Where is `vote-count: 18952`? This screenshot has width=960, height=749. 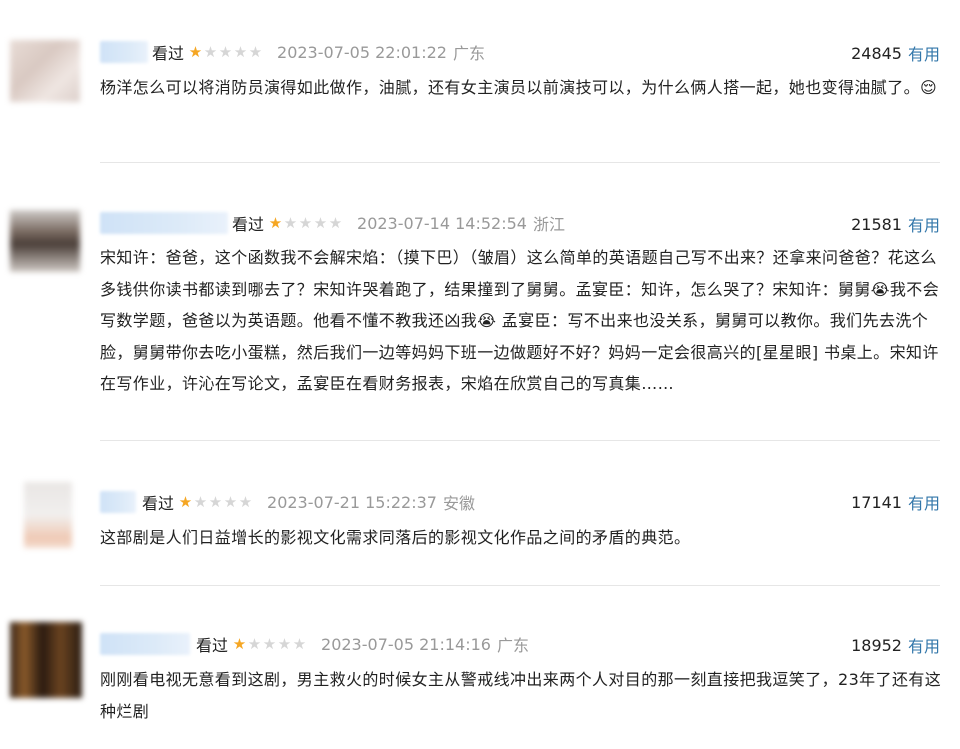
vote-count: 18952 is located at coordinates (876, 645).